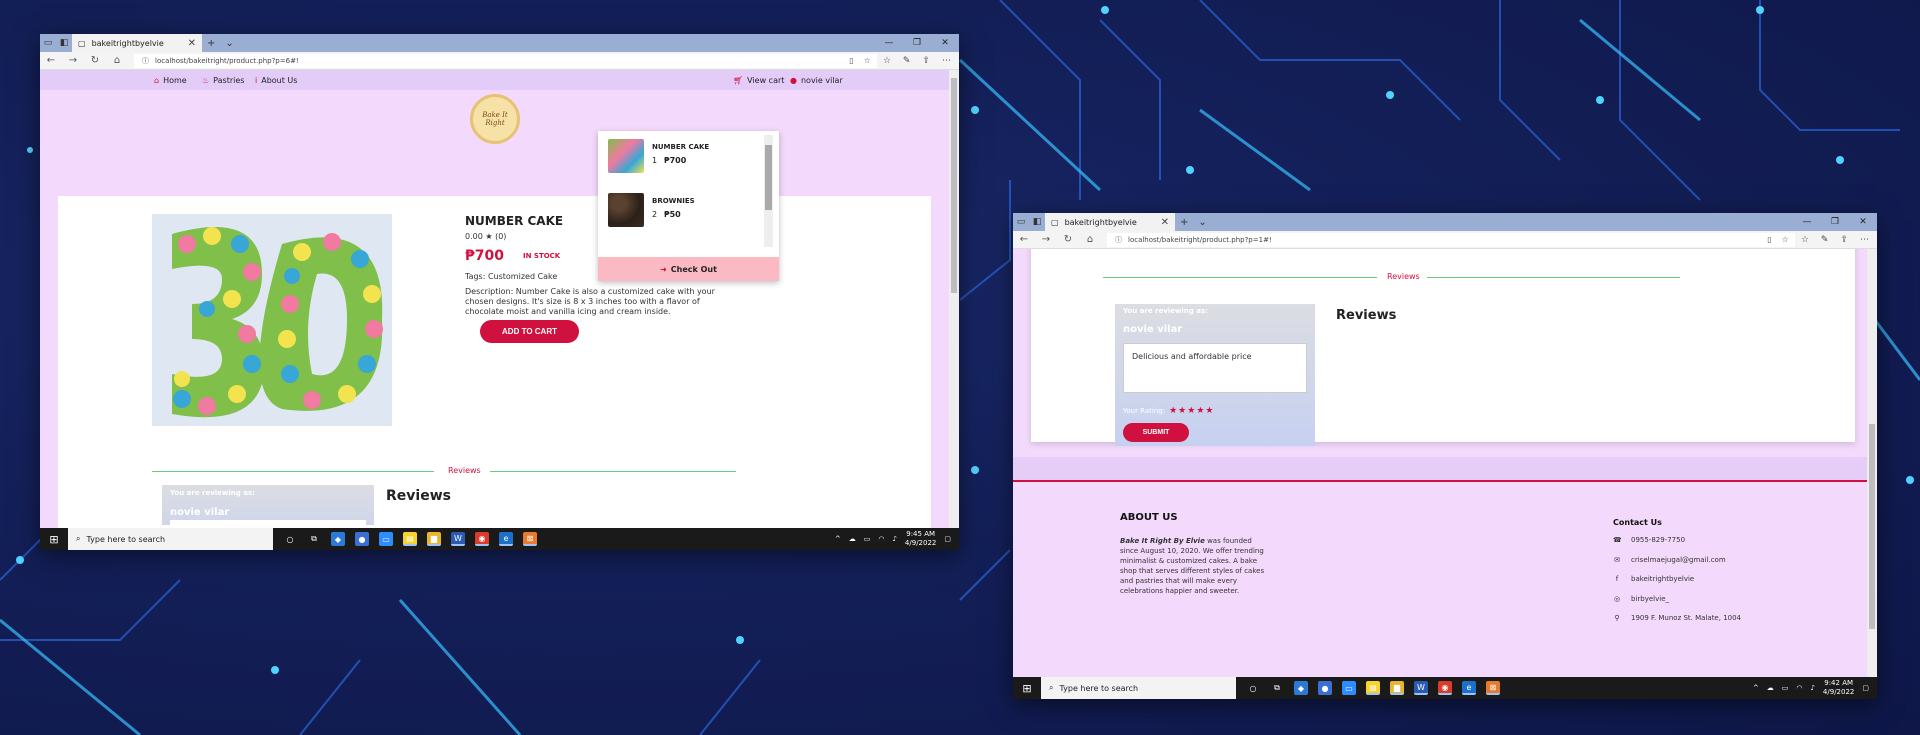 This screenshot has height=735, width=1920. I want to click on checkout-button: ➜ Check Out, so click(688, 269).